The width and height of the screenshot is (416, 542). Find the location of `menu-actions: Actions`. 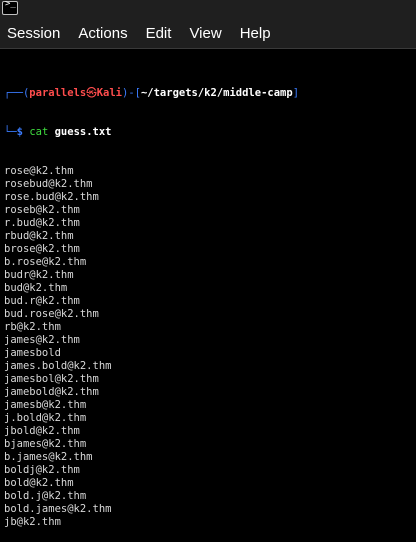

menu-actions: Actions is located at coordinates (102, 33).